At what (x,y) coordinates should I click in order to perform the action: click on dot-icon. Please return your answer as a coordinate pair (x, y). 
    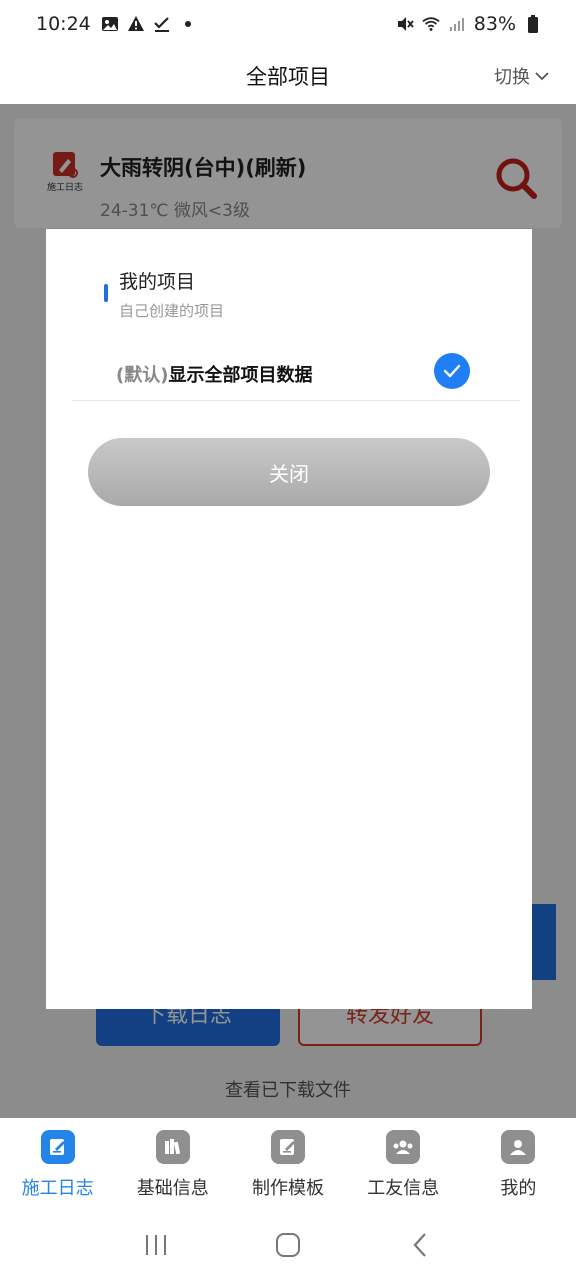
    Looking at the image, I should click on (188, 24).